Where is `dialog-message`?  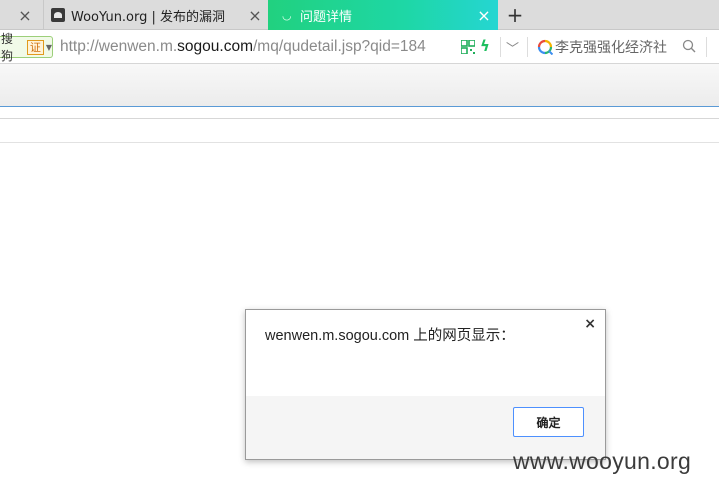 dialog-message is located at coordinates (425, 375).